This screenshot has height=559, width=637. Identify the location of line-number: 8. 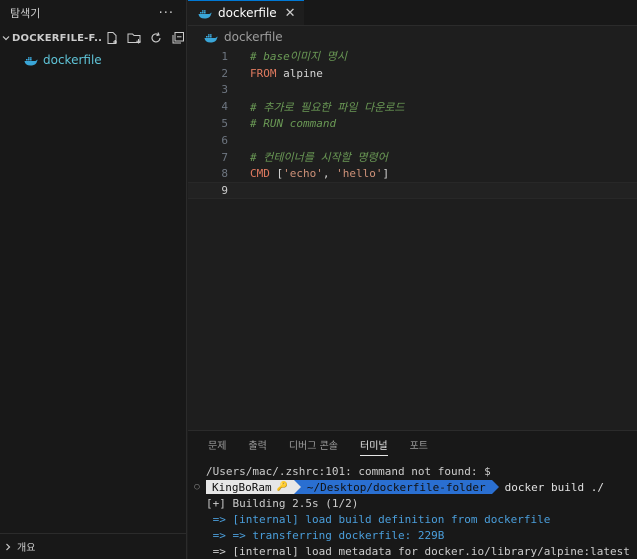
(224, 174).